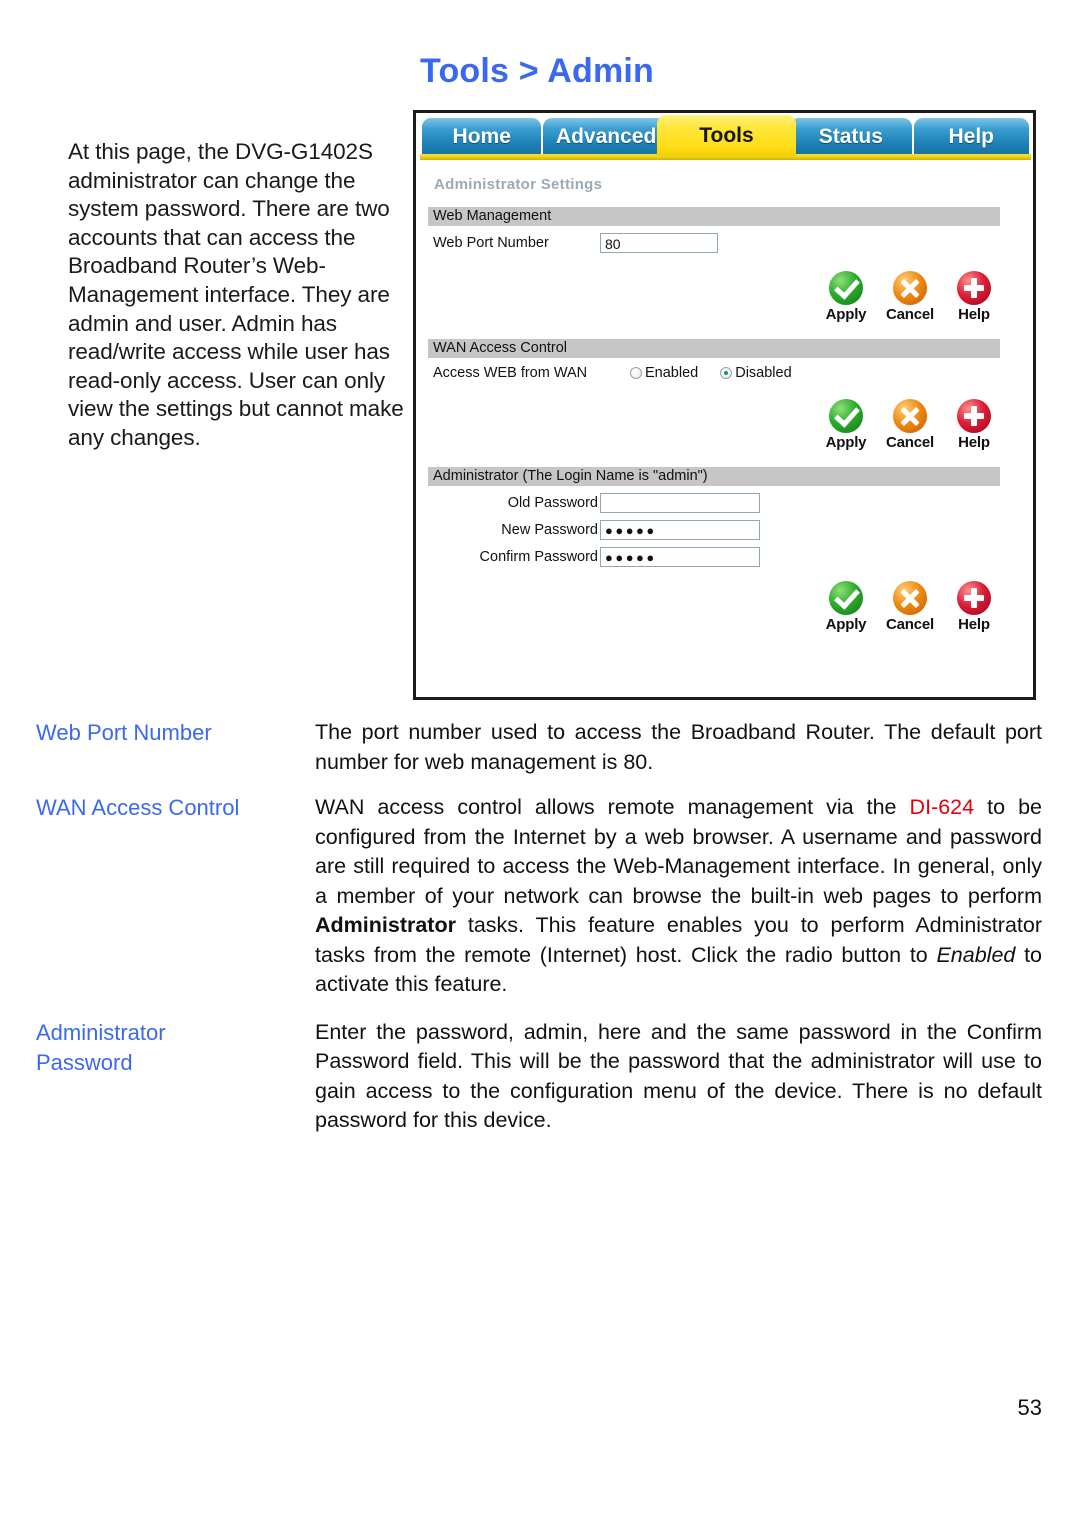 The width and height of the screenshot is (1080, 1529). What do you see at coordinates (680, 503) in the screenshot?
I see `old-password-input` at bounding box center [680, 503].